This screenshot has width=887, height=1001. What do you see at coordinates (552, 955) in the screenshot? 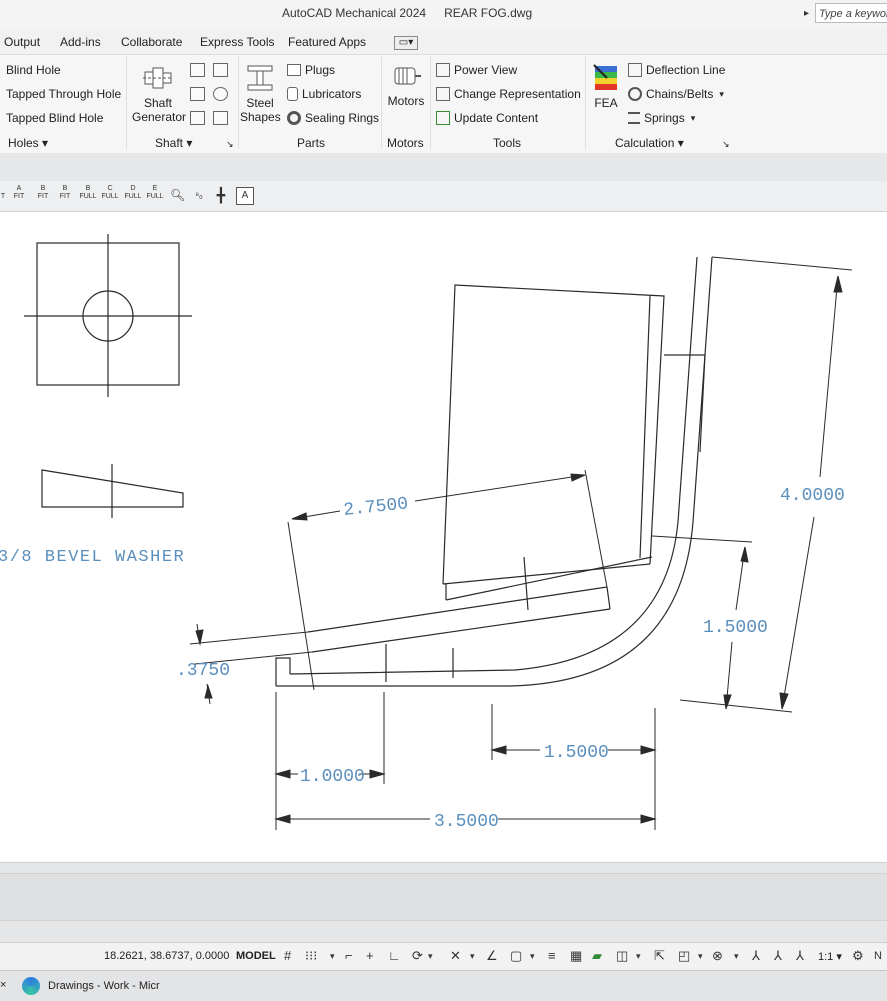
I see `lineweight-icon: ≡` at bounding box center [552, 955].